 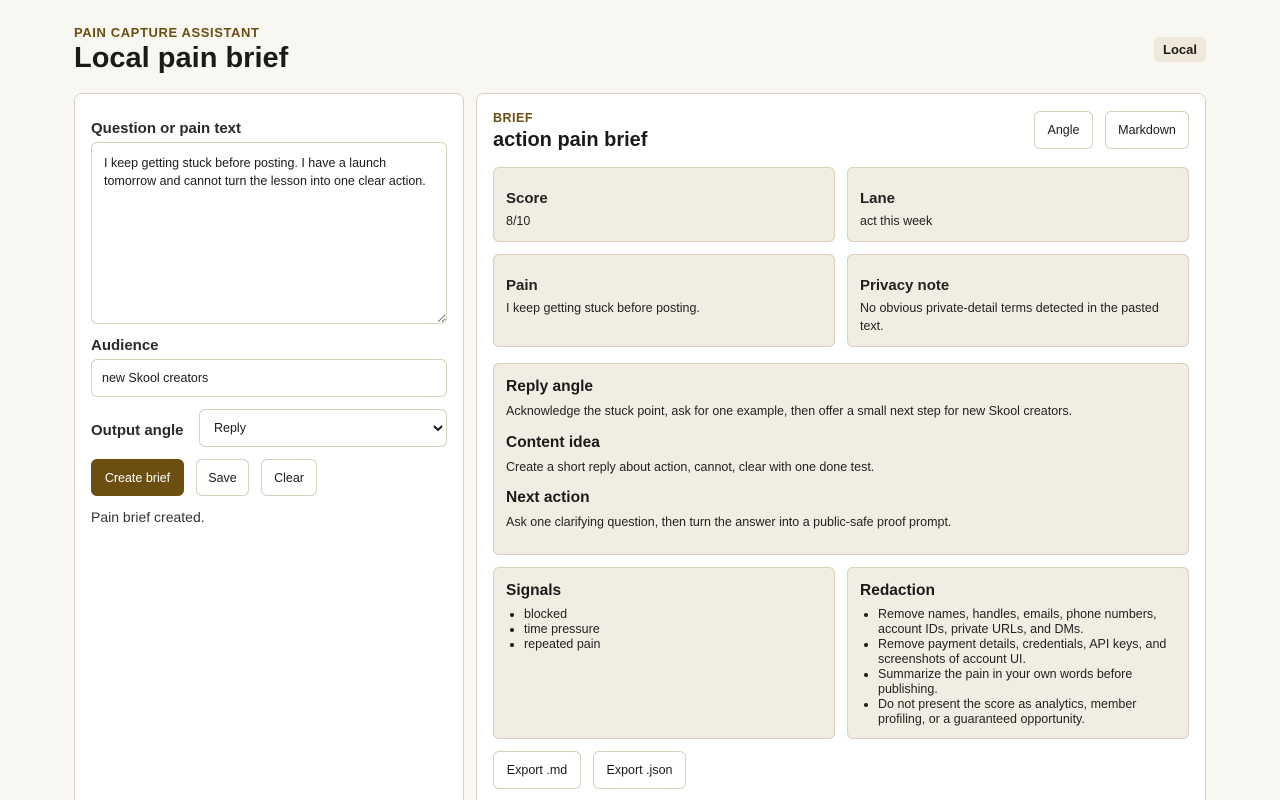 I want to click on status-message: Pain brief created., so click(x=148, y=517).